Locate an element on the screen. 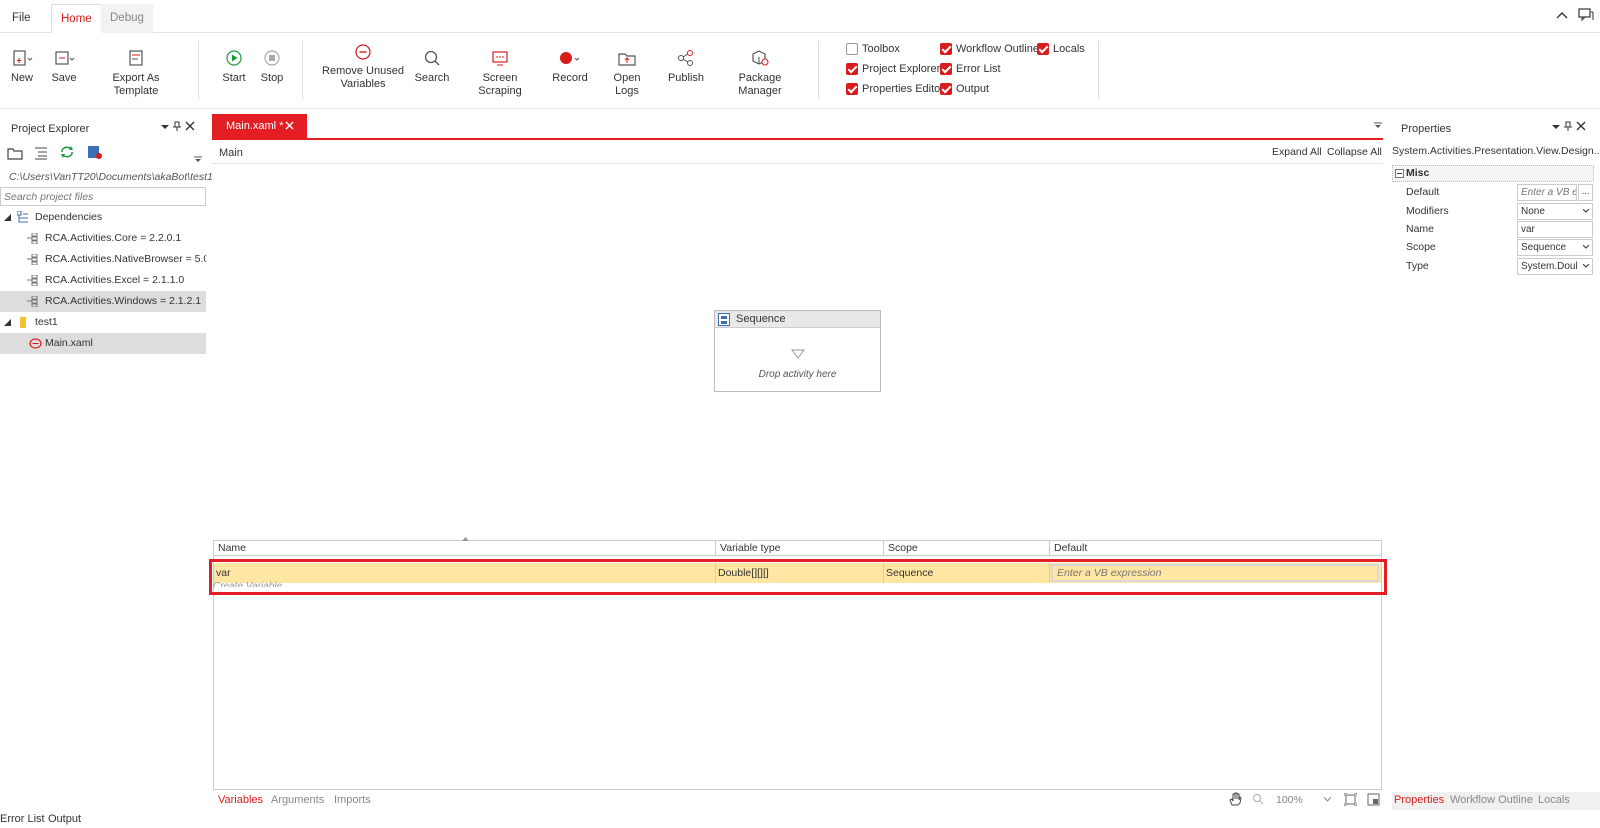 This screenshot has width=1600, height=828. scope-select: Sequence is located at coordinates (1555, 247).